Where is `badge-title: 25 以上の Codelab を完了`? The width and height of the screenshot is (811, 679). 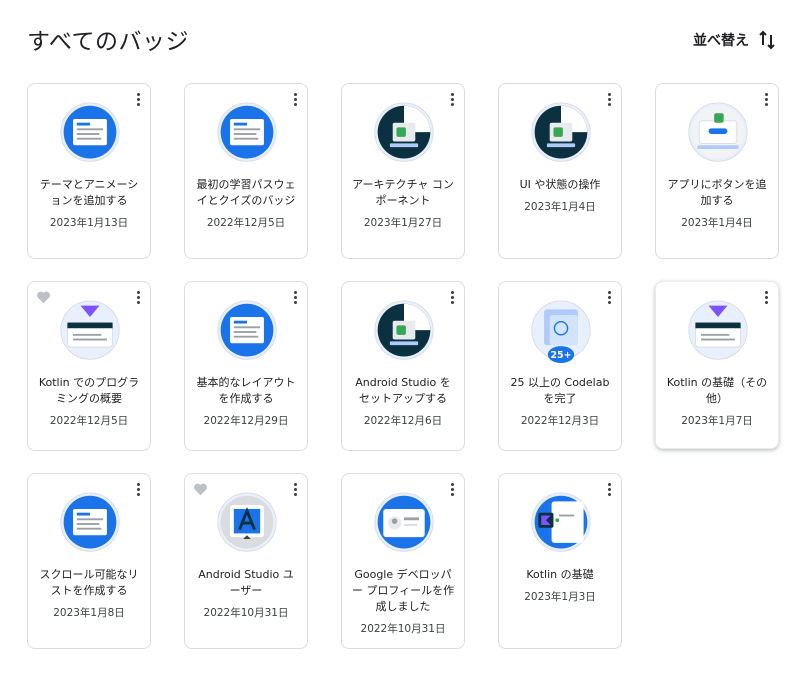 badge-title: 25 以上の Codelab を完了 is located at coordinates (560, 390).